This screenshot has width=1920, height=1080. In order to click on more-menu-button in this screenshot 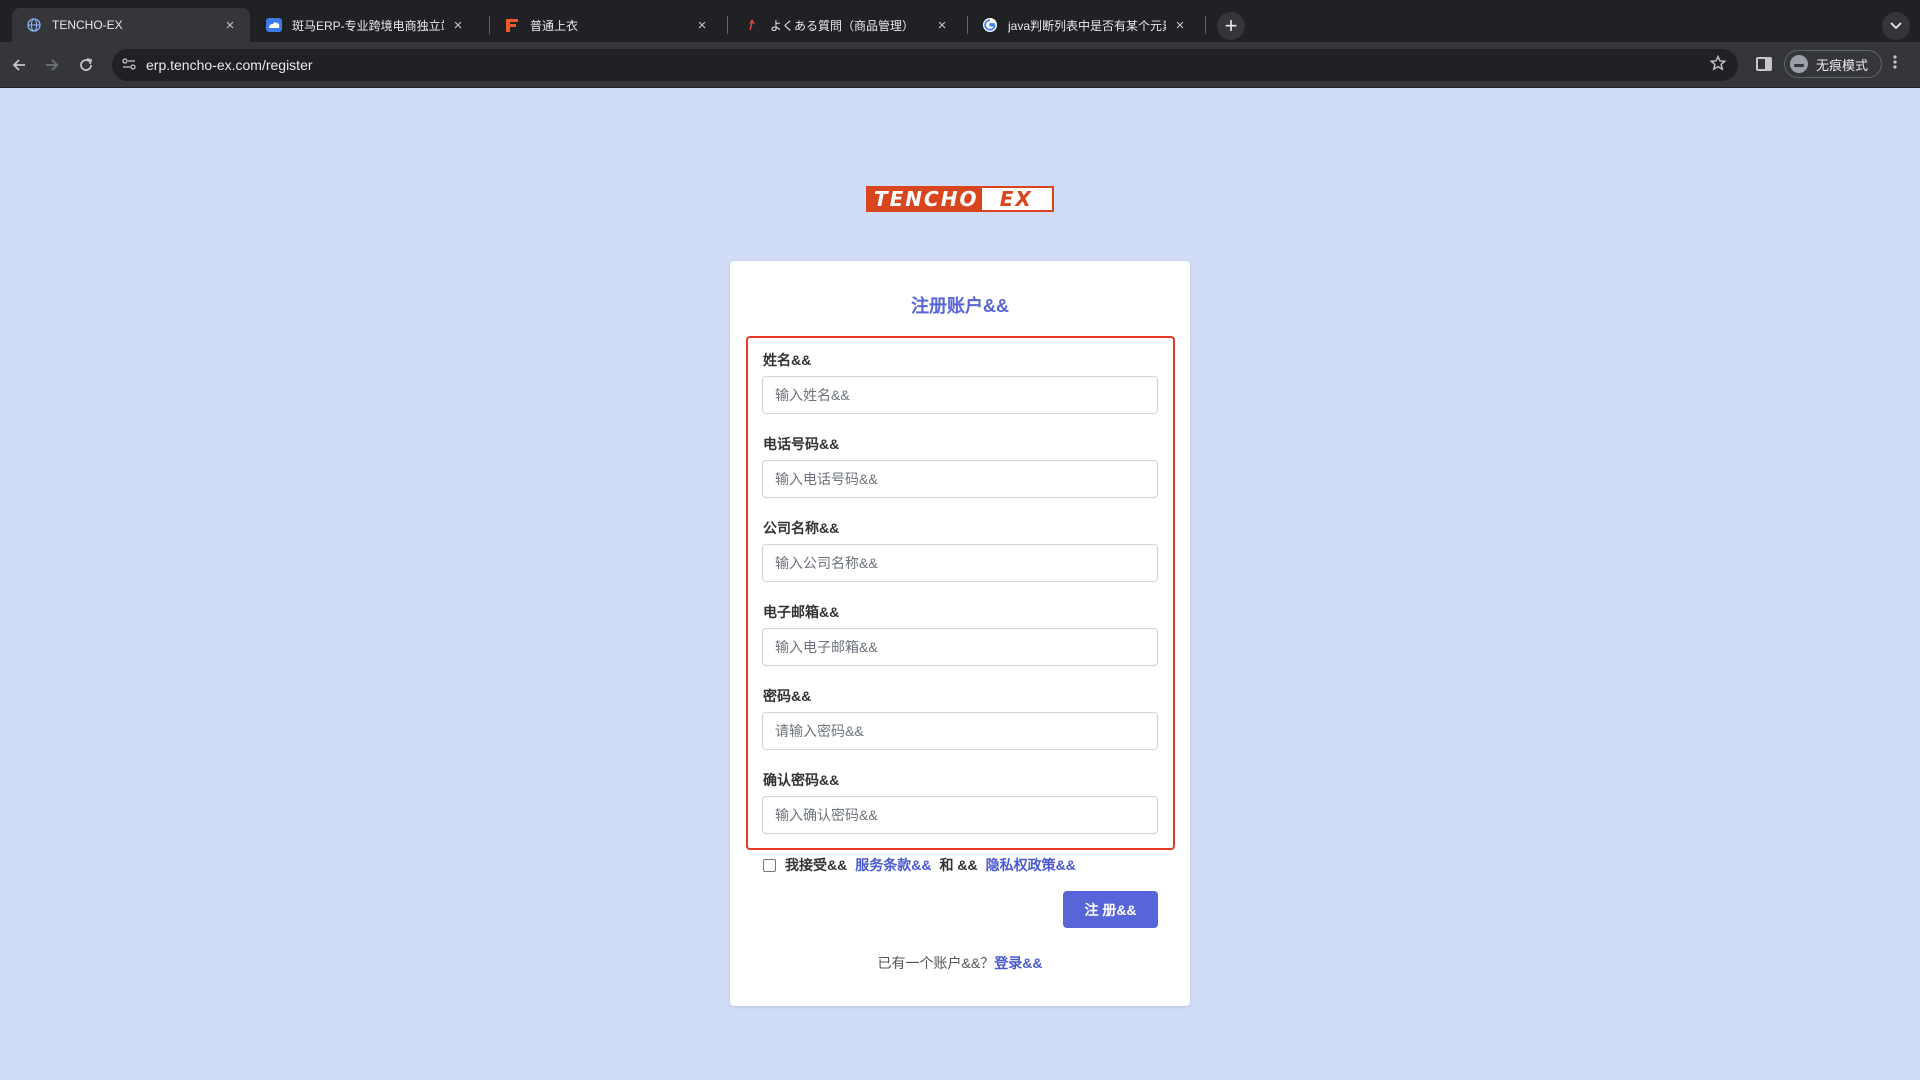, I will do `click(1895, 64)`.